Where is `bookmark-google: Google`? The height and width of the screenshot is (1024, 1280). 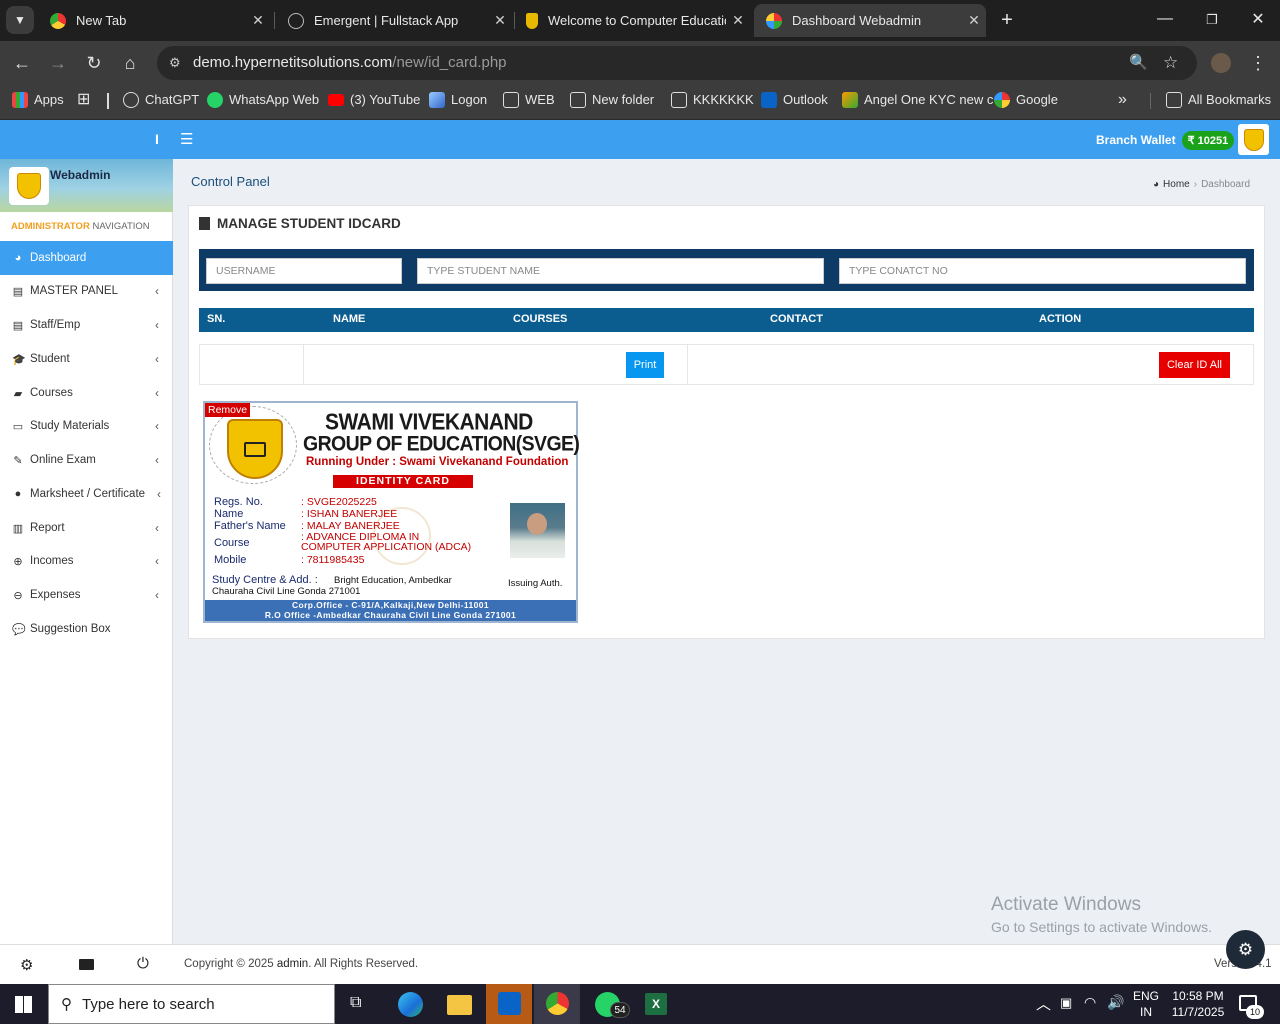
bookmark-google: Google is located at coordinates (1026, 100).